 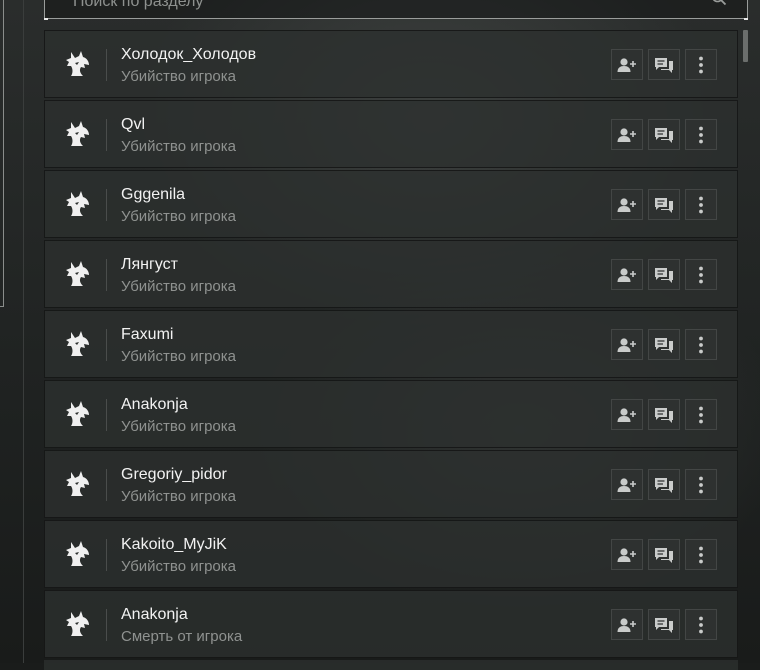 What do you see at coordinates (174, 544) in the screenshot?
I see `player-name: Kakoito_MyJiK` at bounding box center [174, 544].